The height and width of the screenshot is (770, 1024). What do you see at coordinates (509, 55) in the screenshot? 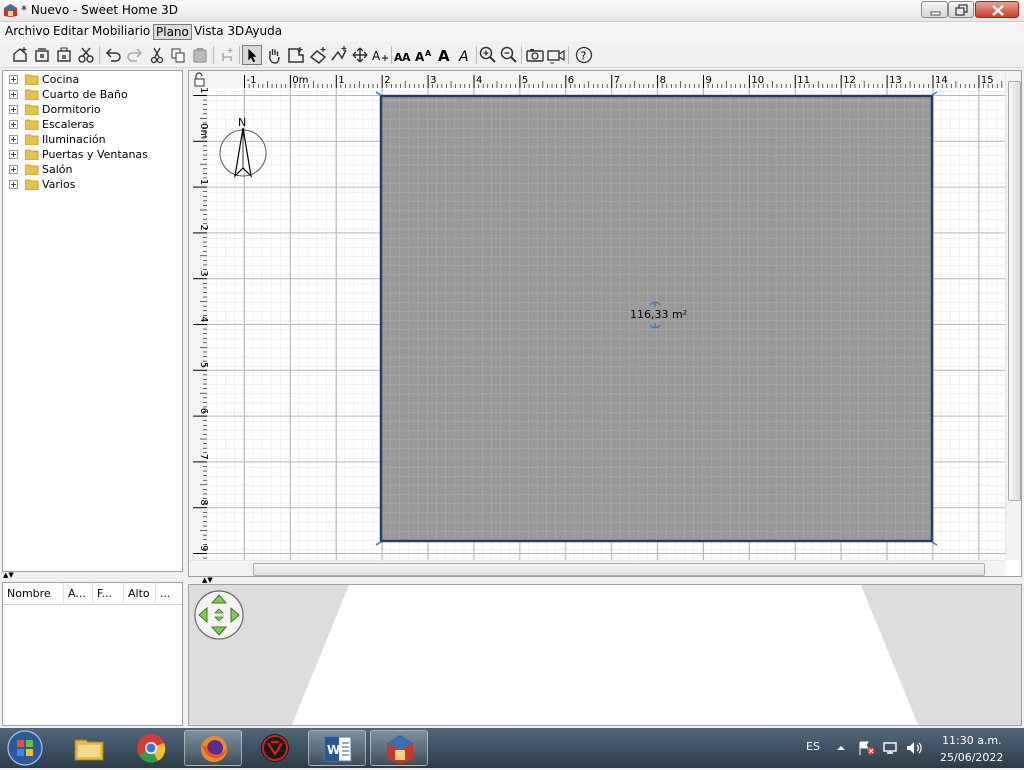
I see `zoom-out-icon` at bounding box center [509, 55].